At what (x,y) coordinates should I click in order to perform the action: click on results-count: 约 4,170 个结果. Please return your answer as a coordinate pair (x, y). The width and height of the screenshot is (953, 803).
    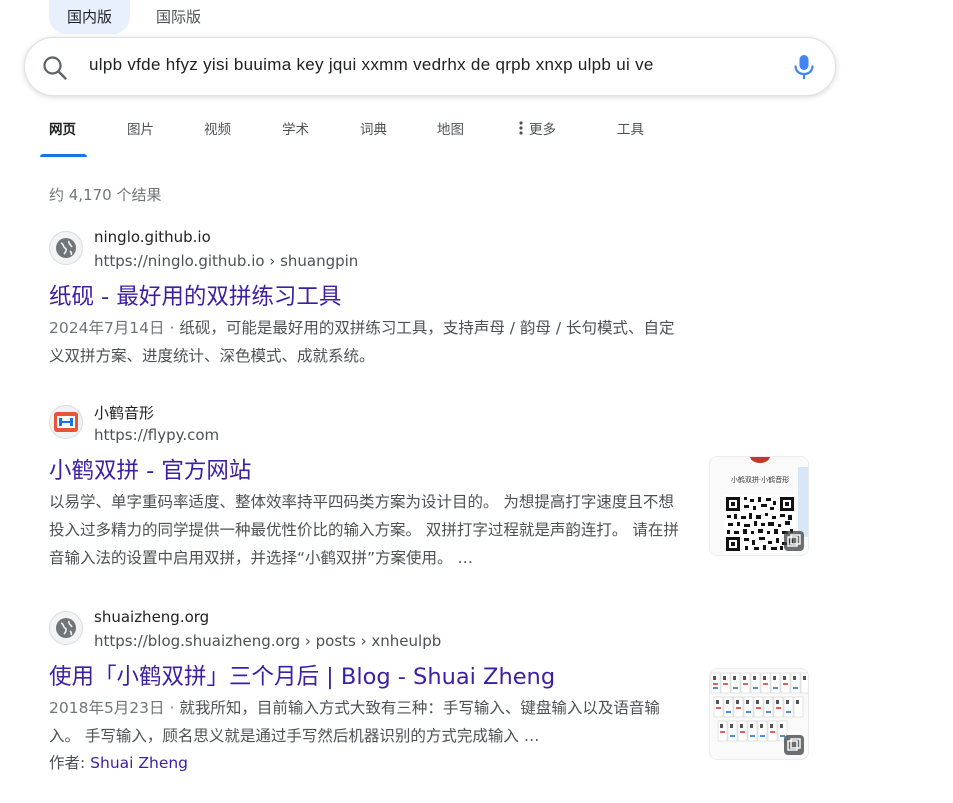
    Looking at the image, I should click on (105, 195).